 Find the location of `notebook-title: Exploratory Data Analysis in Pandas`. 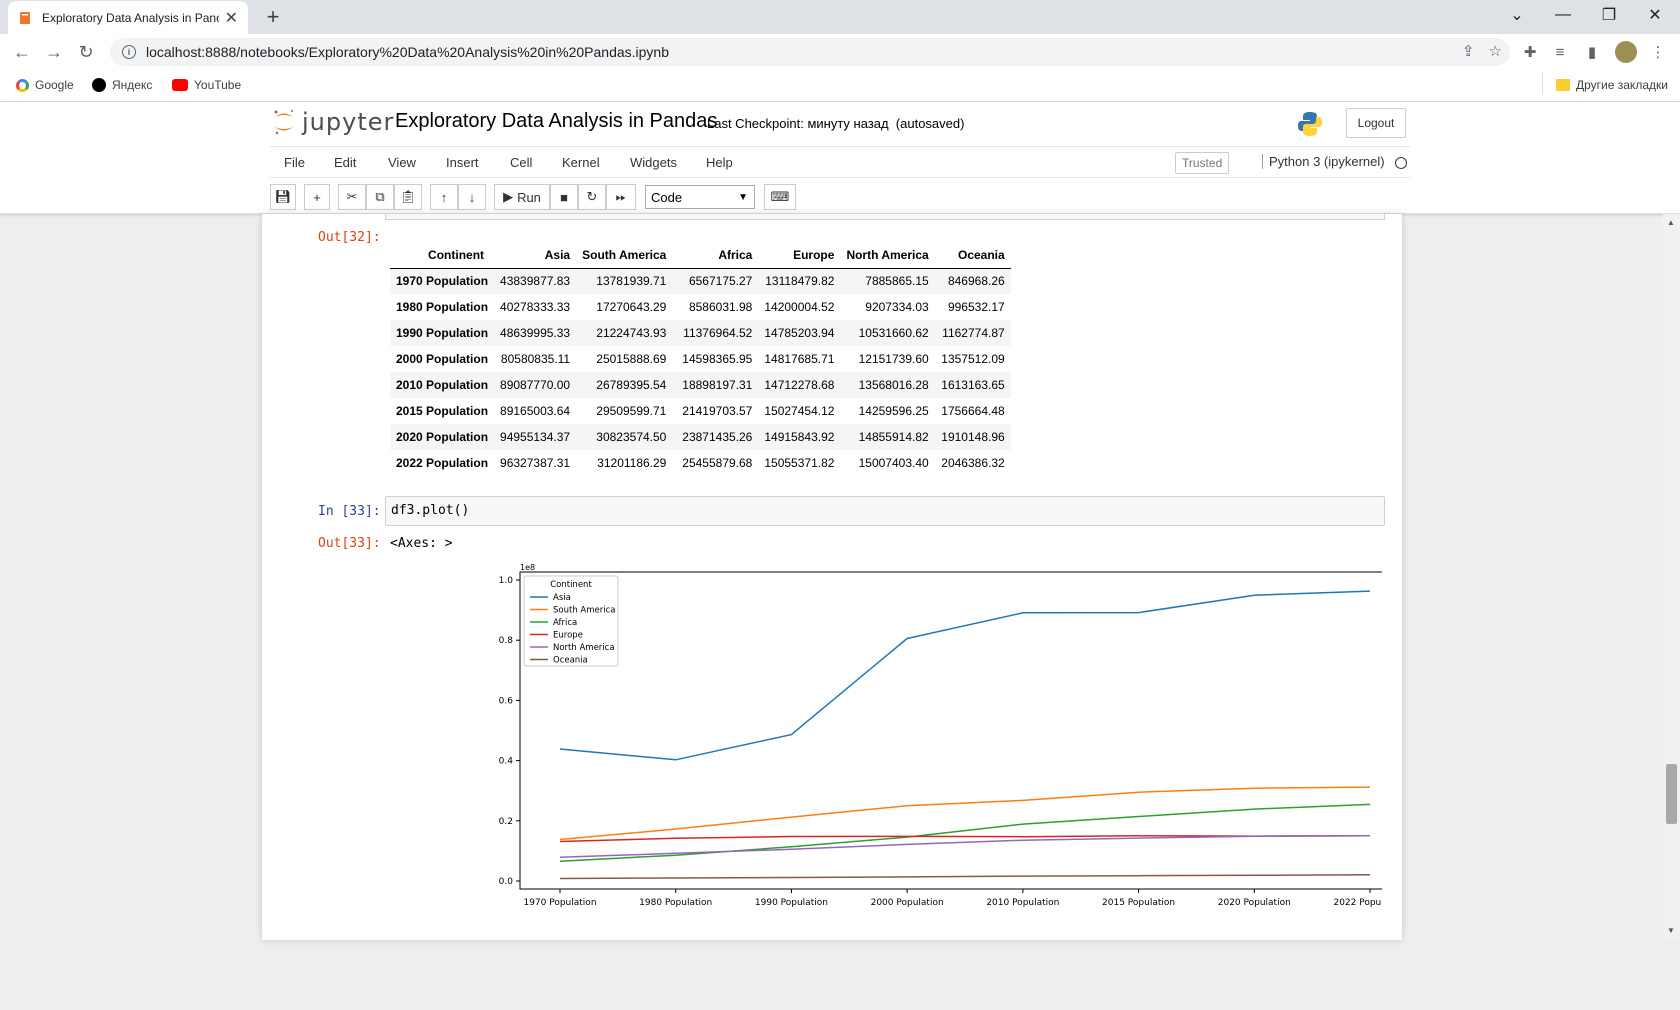

notebook-title: Exploratory Data Analysis in Pandas is located at coordinates (556, 121).